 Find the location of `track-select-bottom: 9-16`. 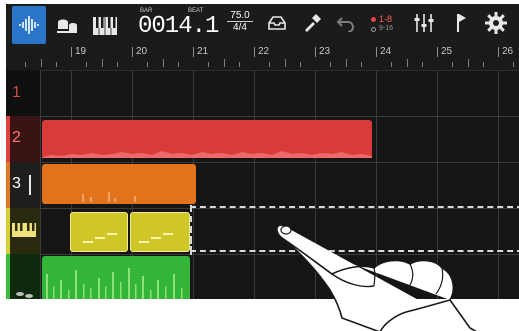

track-select-bottom: 9-16 is located at coordinates (386, 28).